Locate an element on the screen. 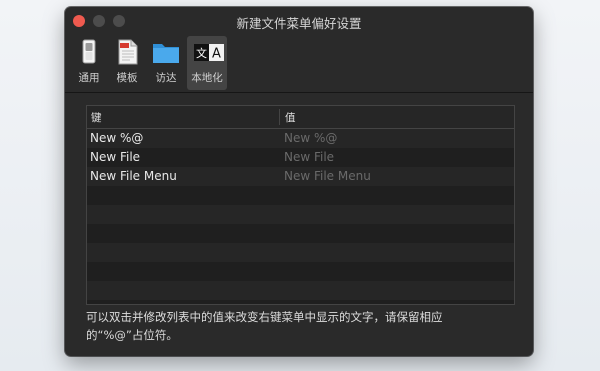 The width and height of the screenshot is (600, 371). tab-finder-label: 访达 is located at coordinates (166, 78).